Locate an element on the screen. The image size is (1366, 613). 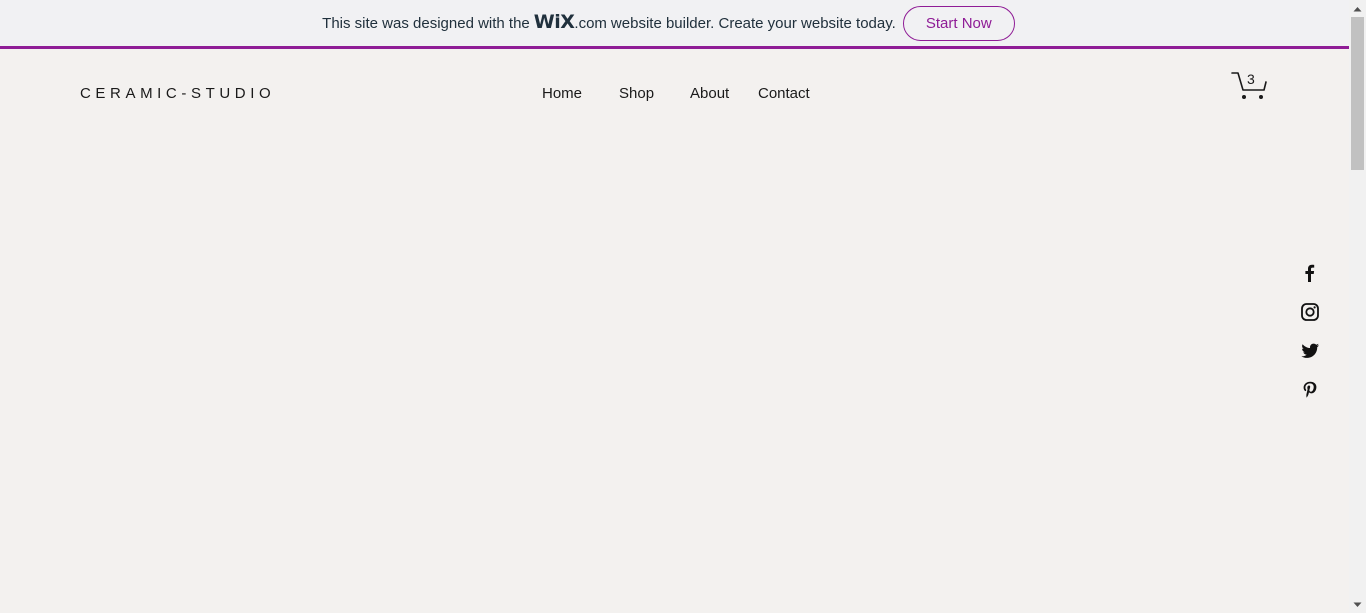
scroll-down-arrow-icon is located at coordinates (1357, 604).